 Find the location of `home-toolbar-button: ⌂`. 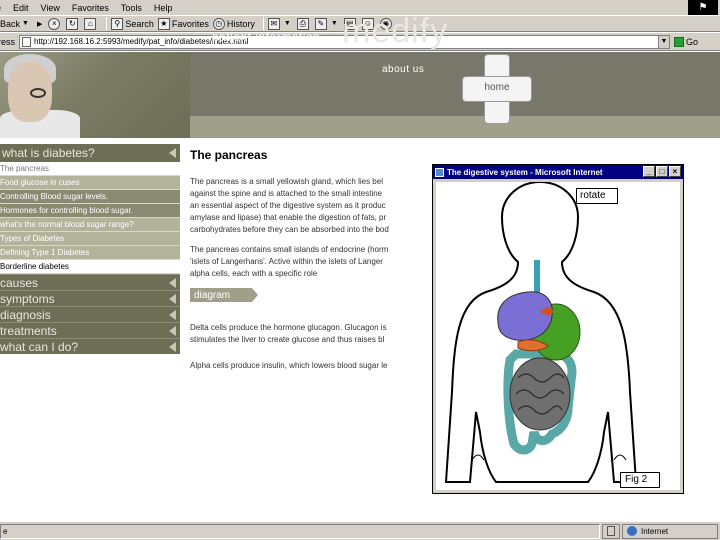

home-toolbar-button: ⌂ is located at coordinates (91, 23).